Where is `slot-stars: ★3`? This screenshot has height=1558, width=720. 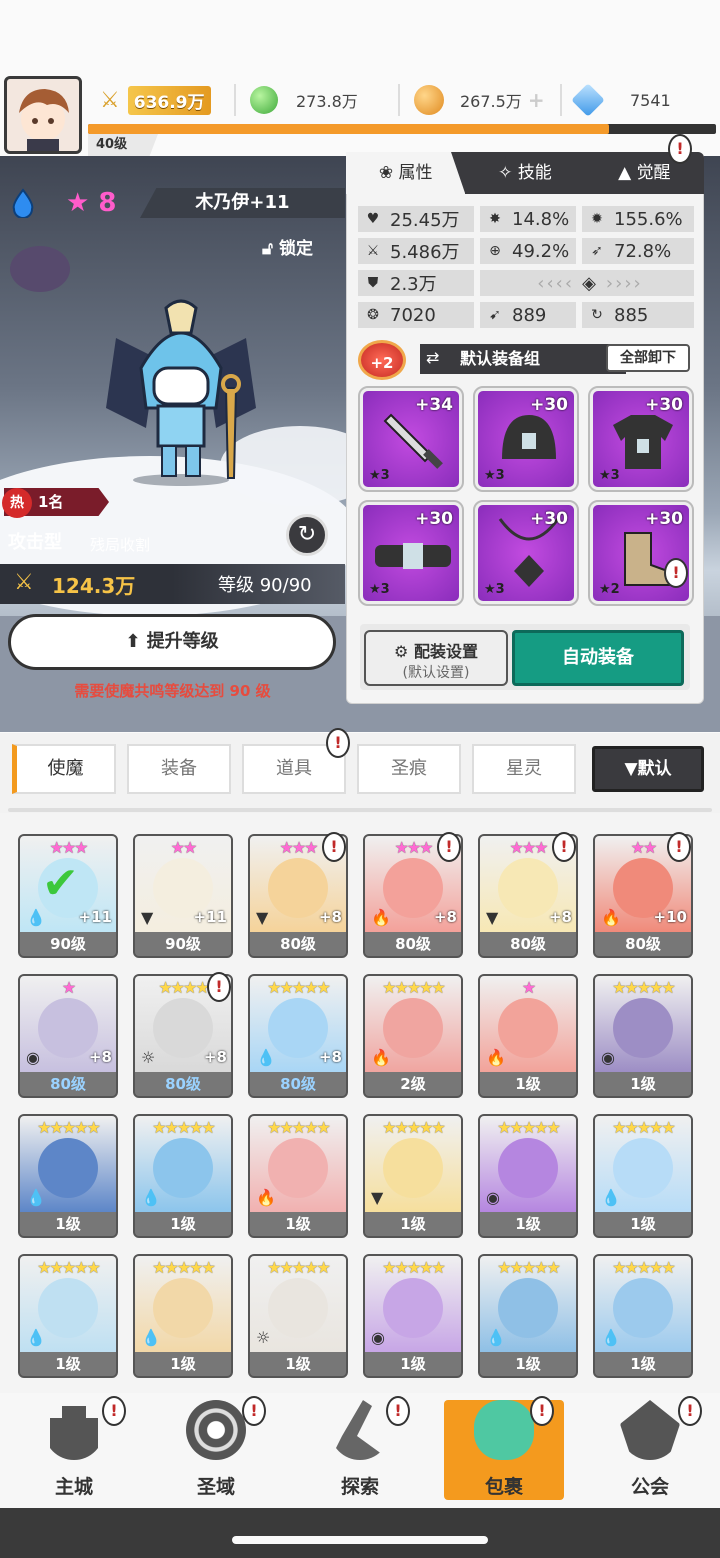 slot-stars: ★3 is located at coordinates (379, 475).